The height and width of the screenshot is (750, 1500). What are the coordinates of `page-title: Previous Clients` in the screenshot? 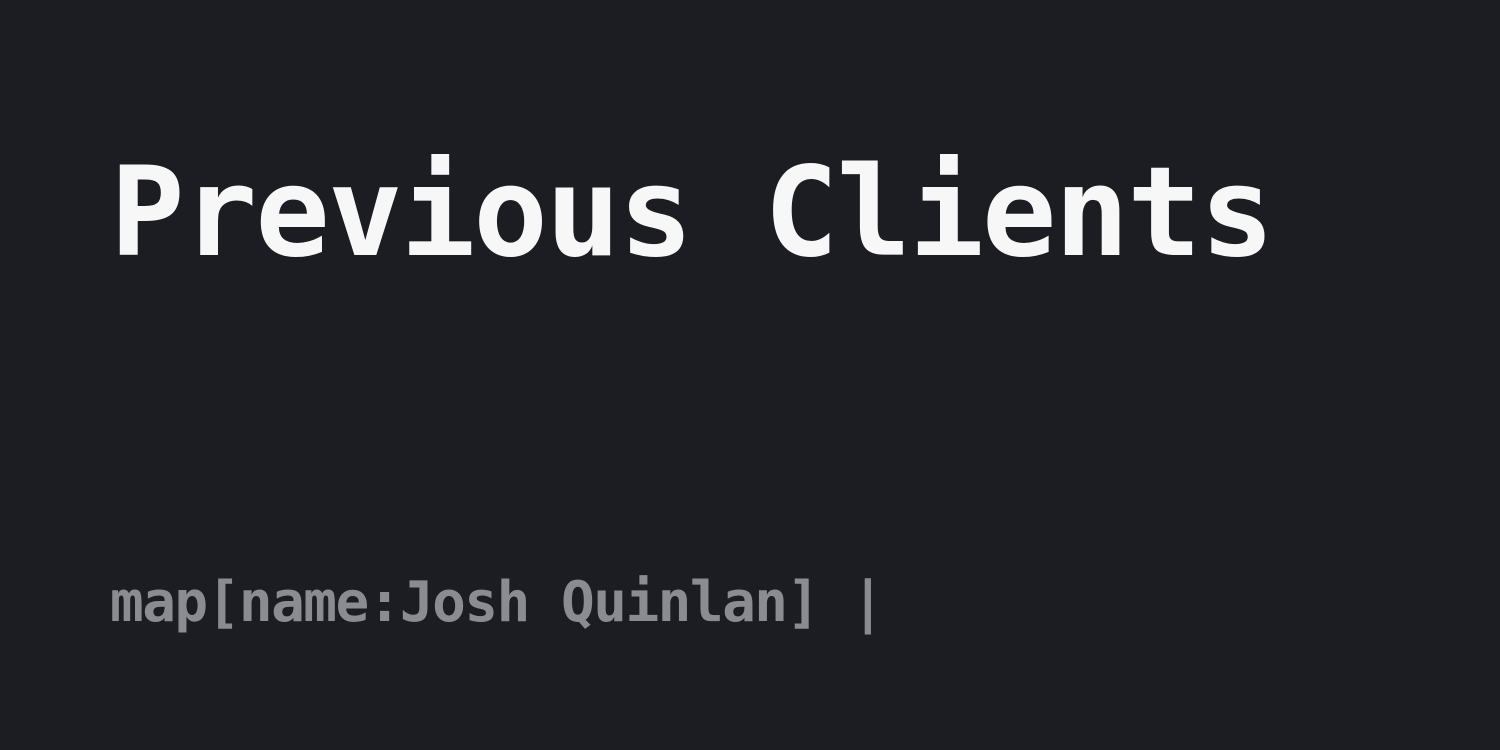 It's located at (692, 213).